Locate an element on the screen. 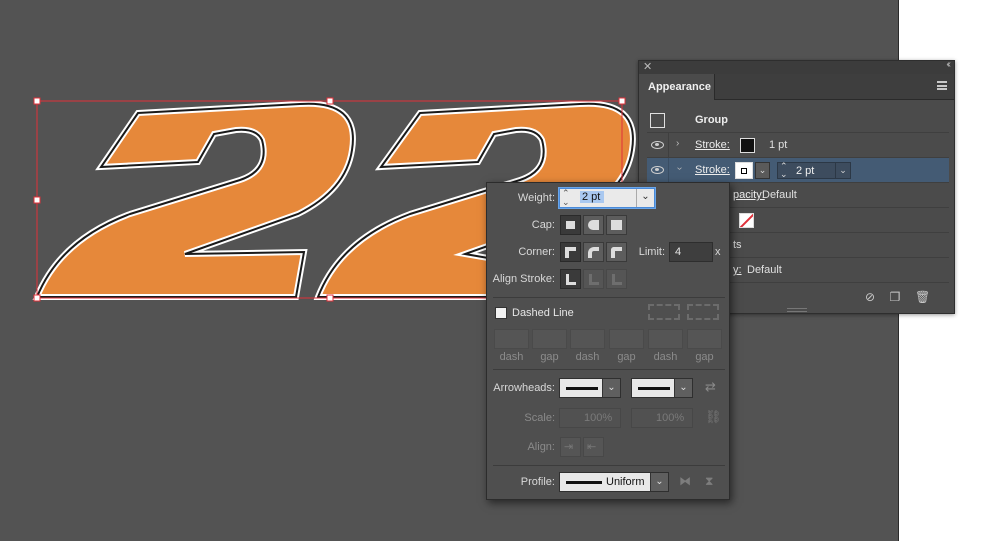 The width and height of the screenshot is (997, 541). align-outside-button is located at coordinates (616, 279).